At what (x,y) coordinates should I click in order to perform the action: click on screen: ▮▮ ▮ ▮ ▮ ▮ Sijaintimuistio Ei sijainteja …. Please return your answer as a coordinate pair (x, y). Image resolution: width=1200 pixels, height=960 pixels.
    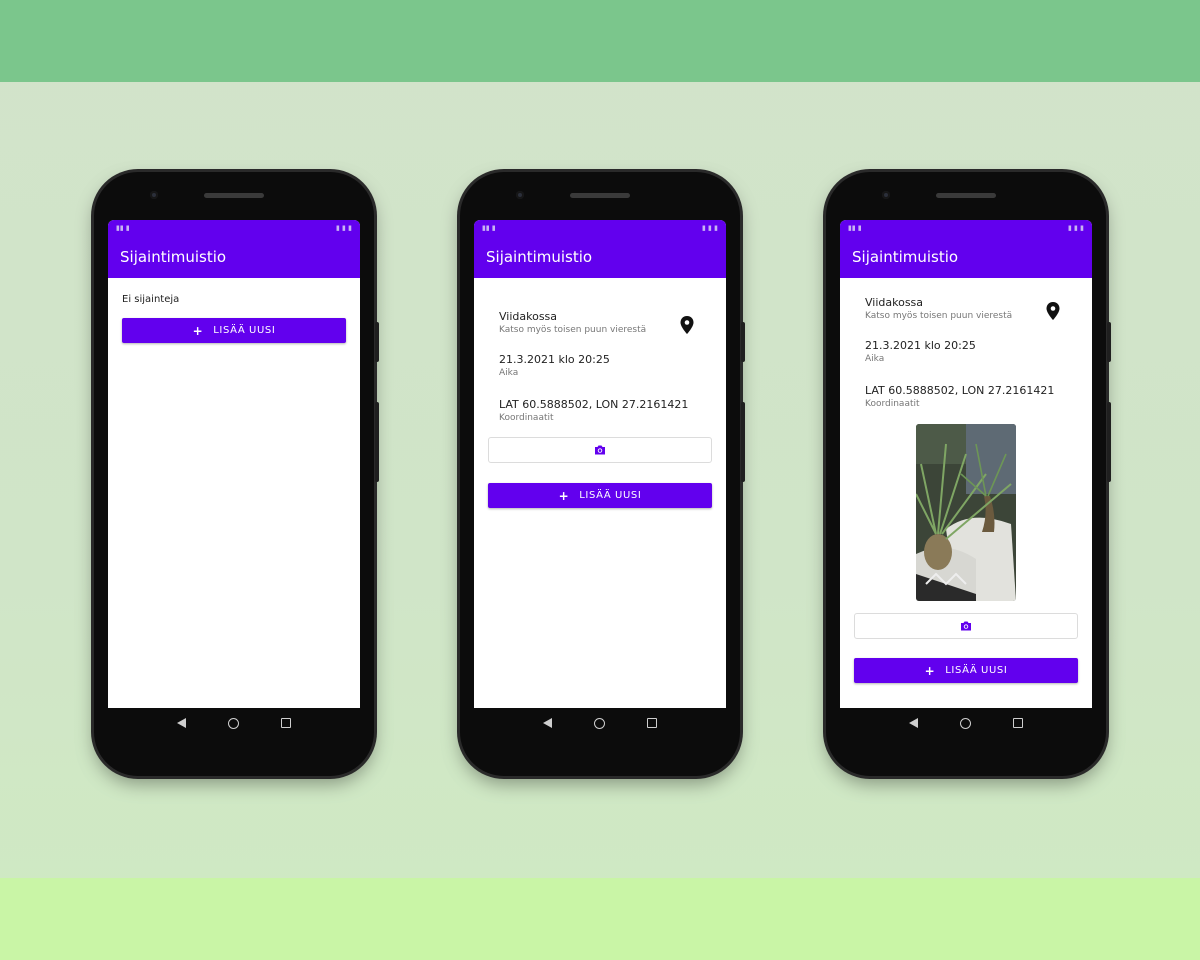
    Looking at the image, I should click on (234, 464).